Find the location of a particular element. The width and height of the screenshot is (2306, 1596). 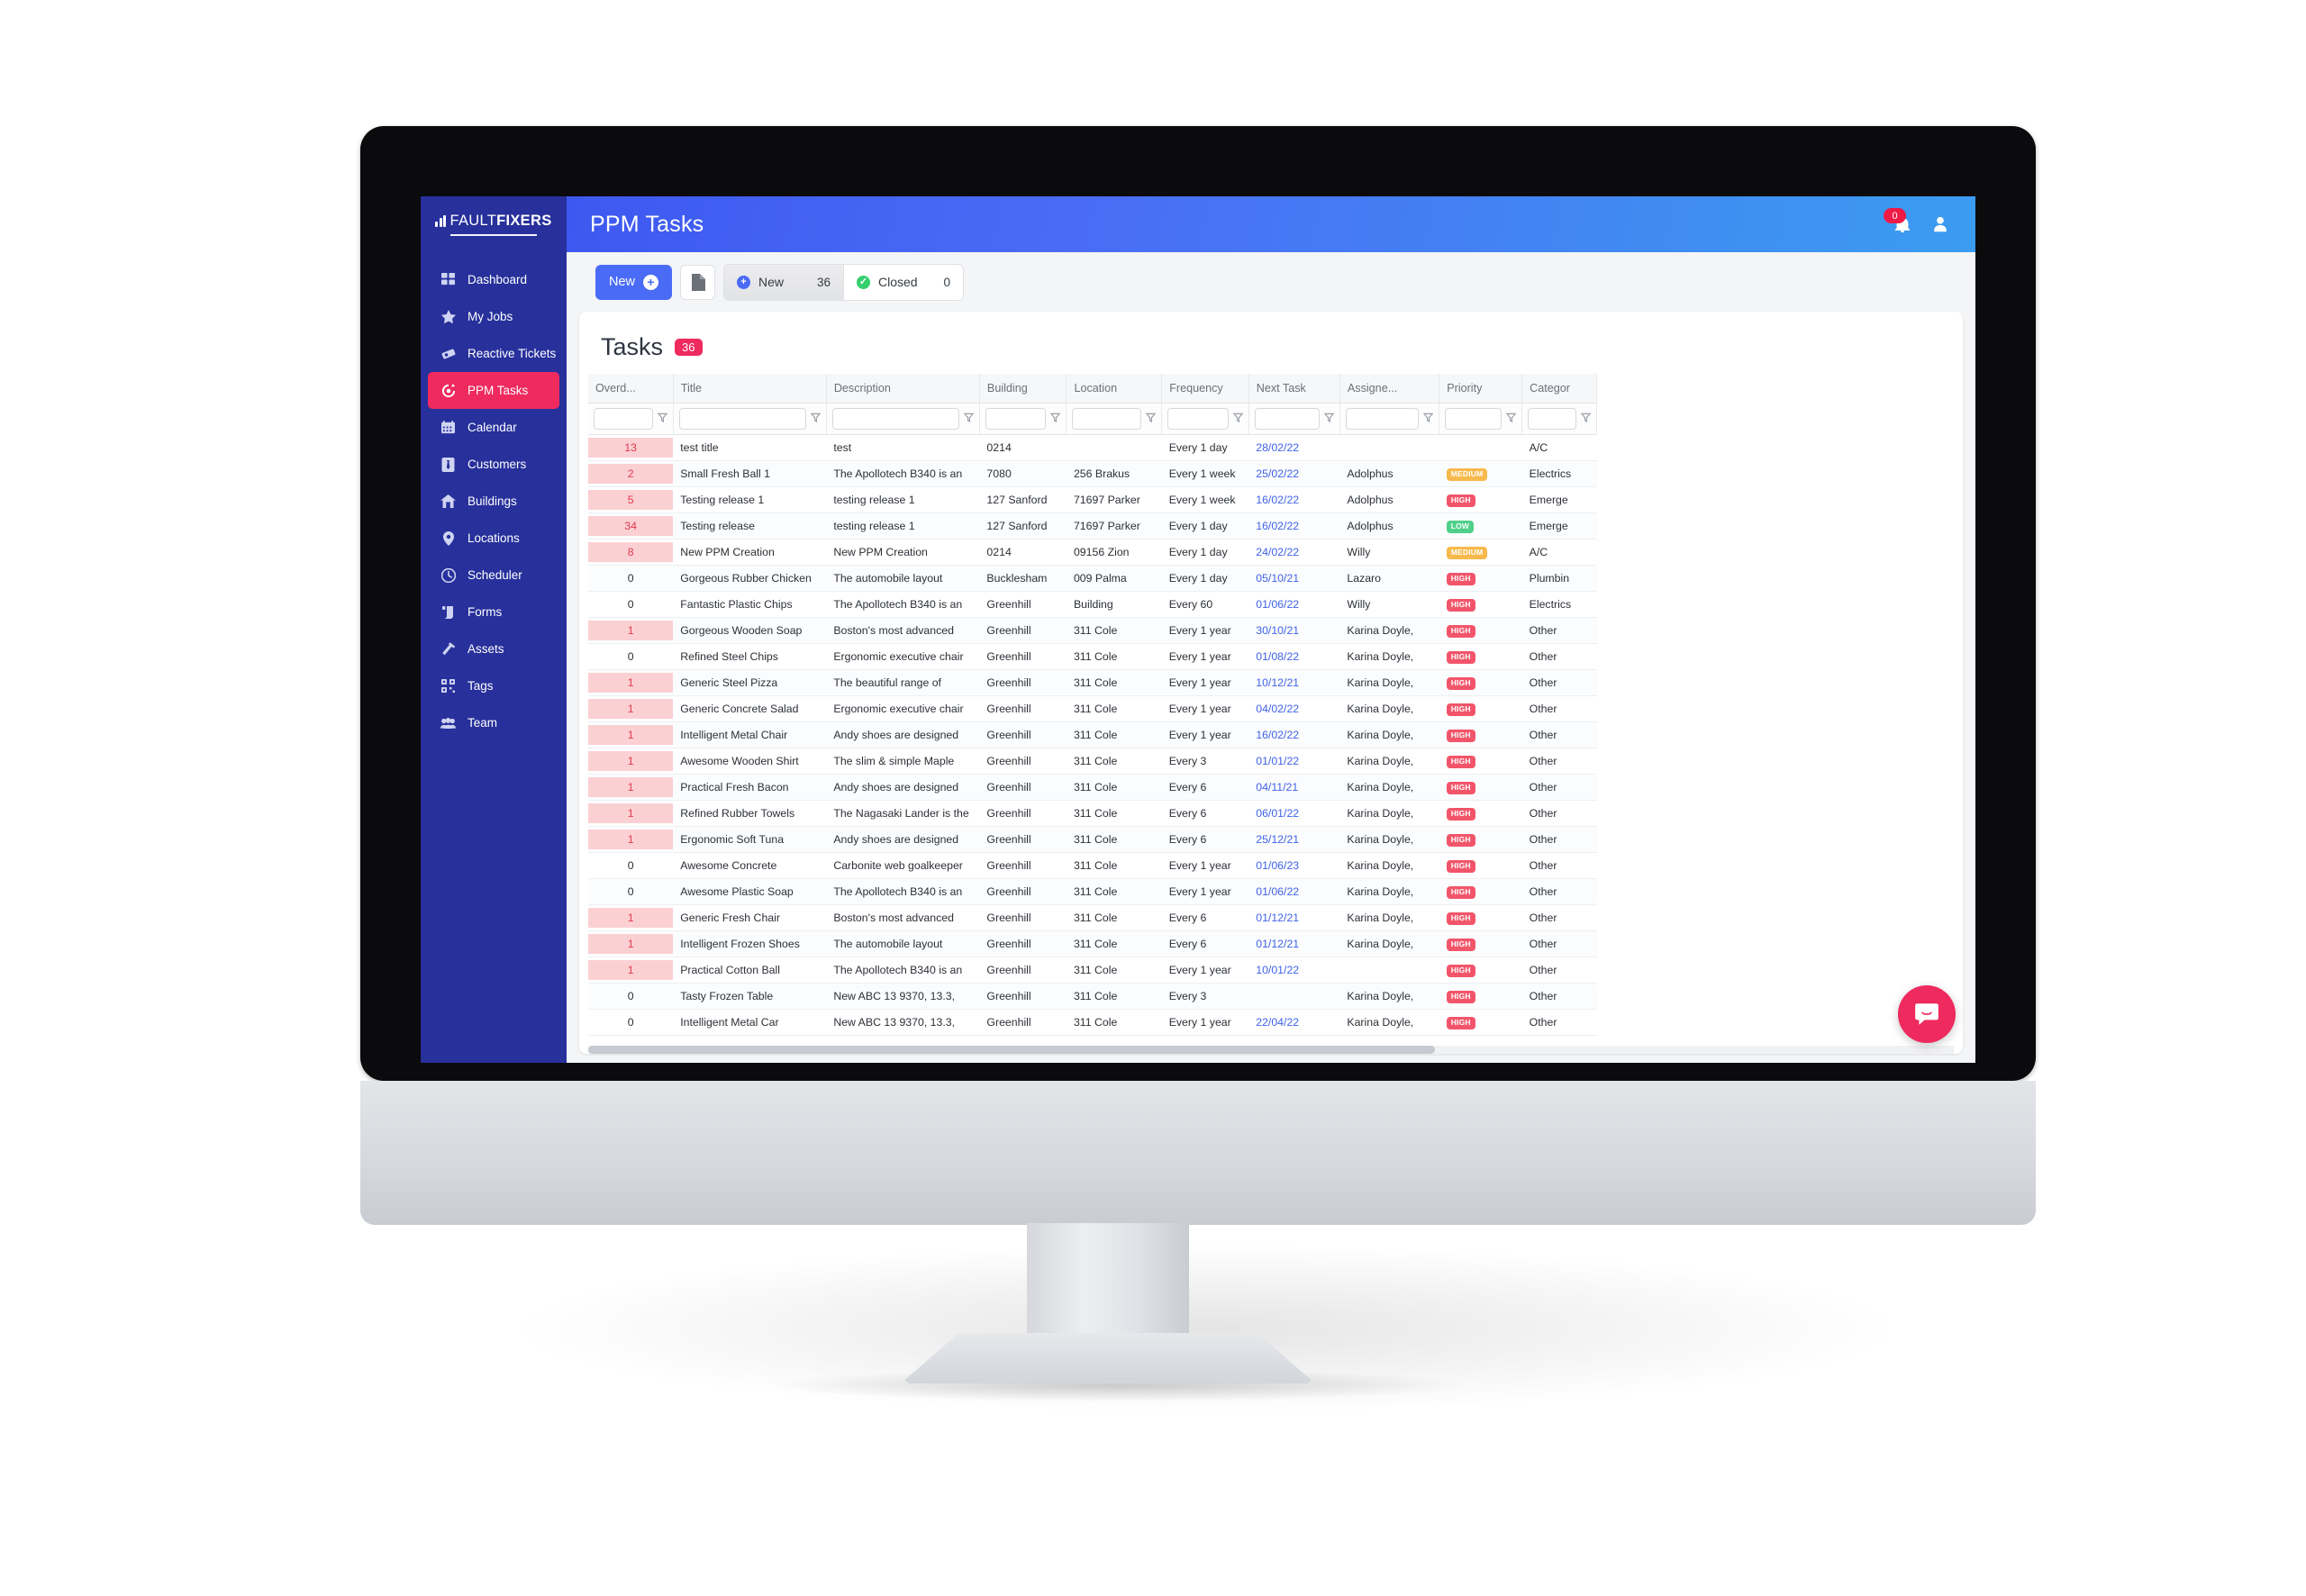

next-task-link: 06/01/22 is located at coordinates (1277, 813).